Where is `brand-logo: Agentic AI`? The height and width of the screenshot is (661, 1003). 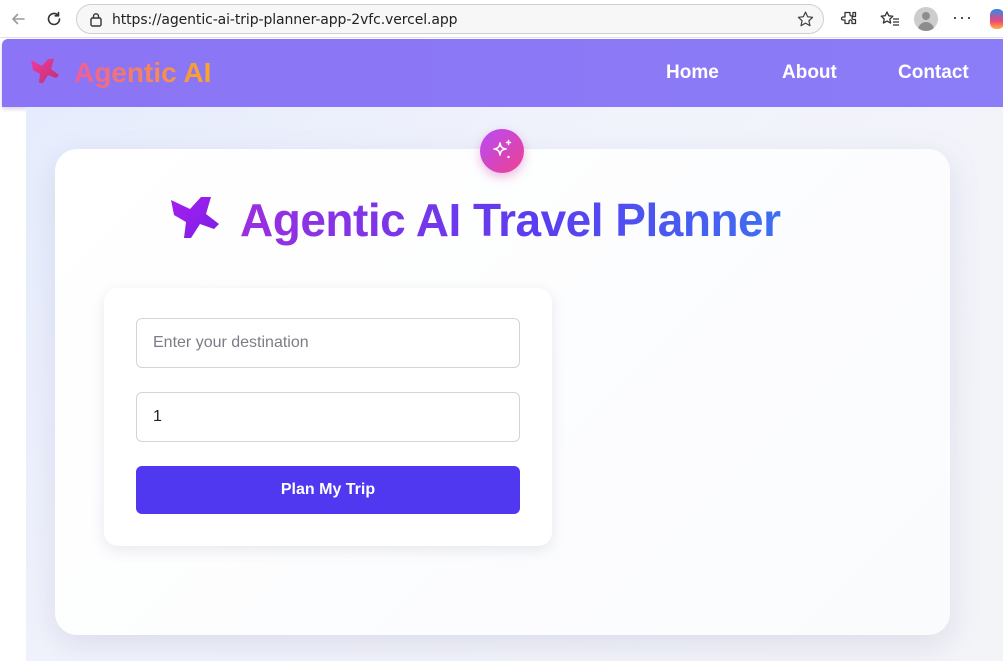
brand-logo: Agentic AI is located at coordinates (119, 73).